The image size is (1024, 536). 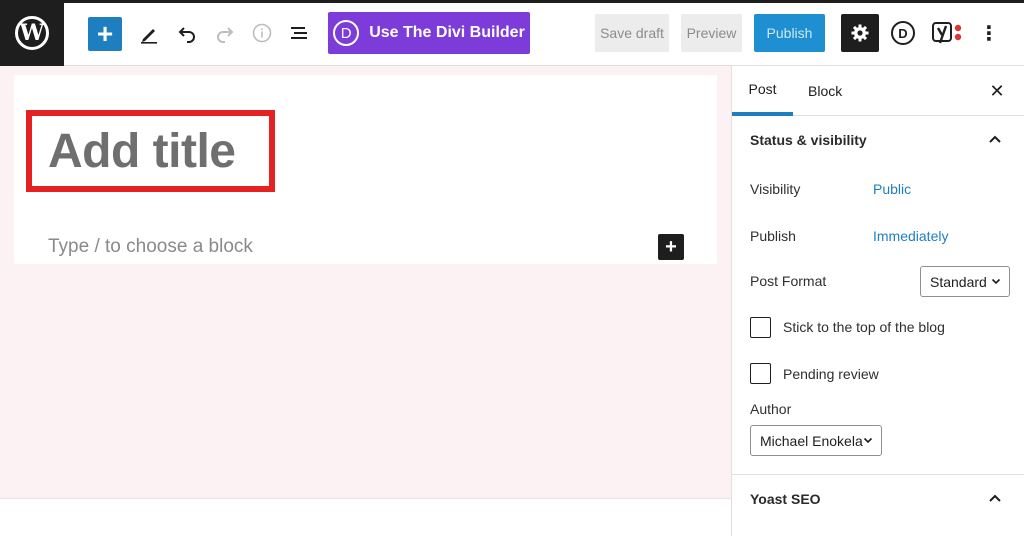 What do you see at coordinates (150, 247) in the screenshot?
I see `block-placeholder: Type / to choose a block` at bounding box center [150, 247].